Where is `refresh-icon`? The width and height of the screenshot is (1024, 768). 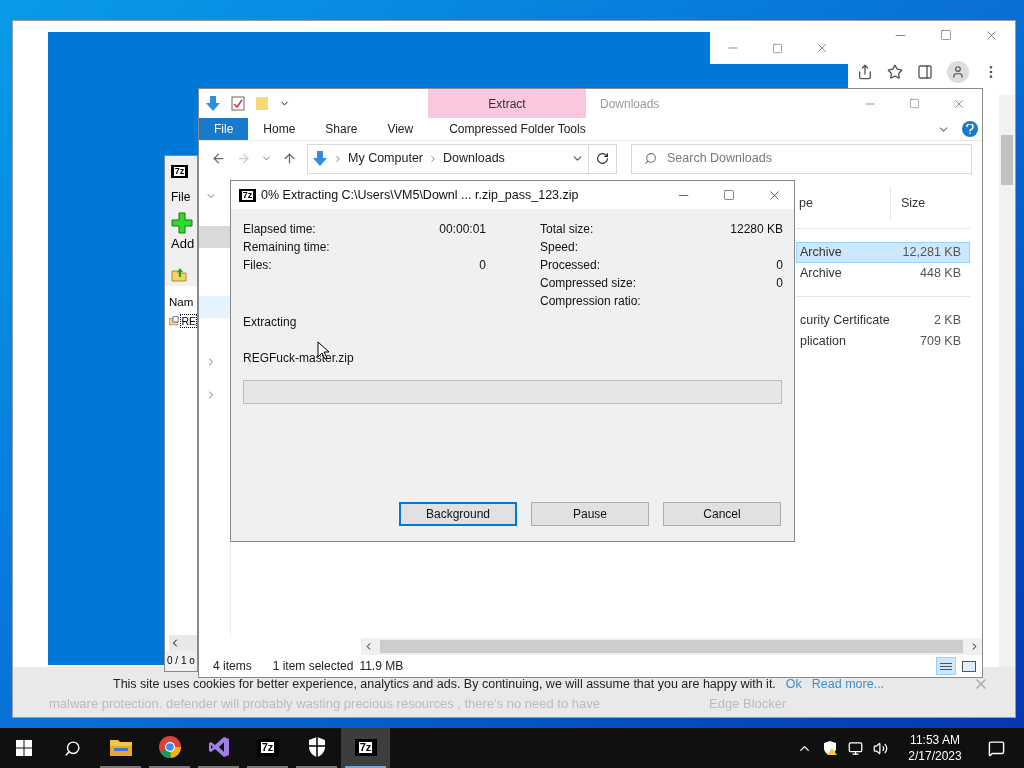 refresh-icon is located at coordinates (602, 158).